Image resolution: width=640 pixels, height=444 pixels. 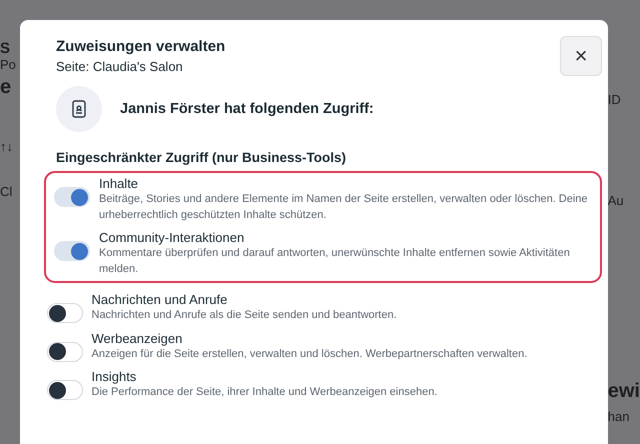 I want to click on background-text: Cl, so click(x=7, y=191).